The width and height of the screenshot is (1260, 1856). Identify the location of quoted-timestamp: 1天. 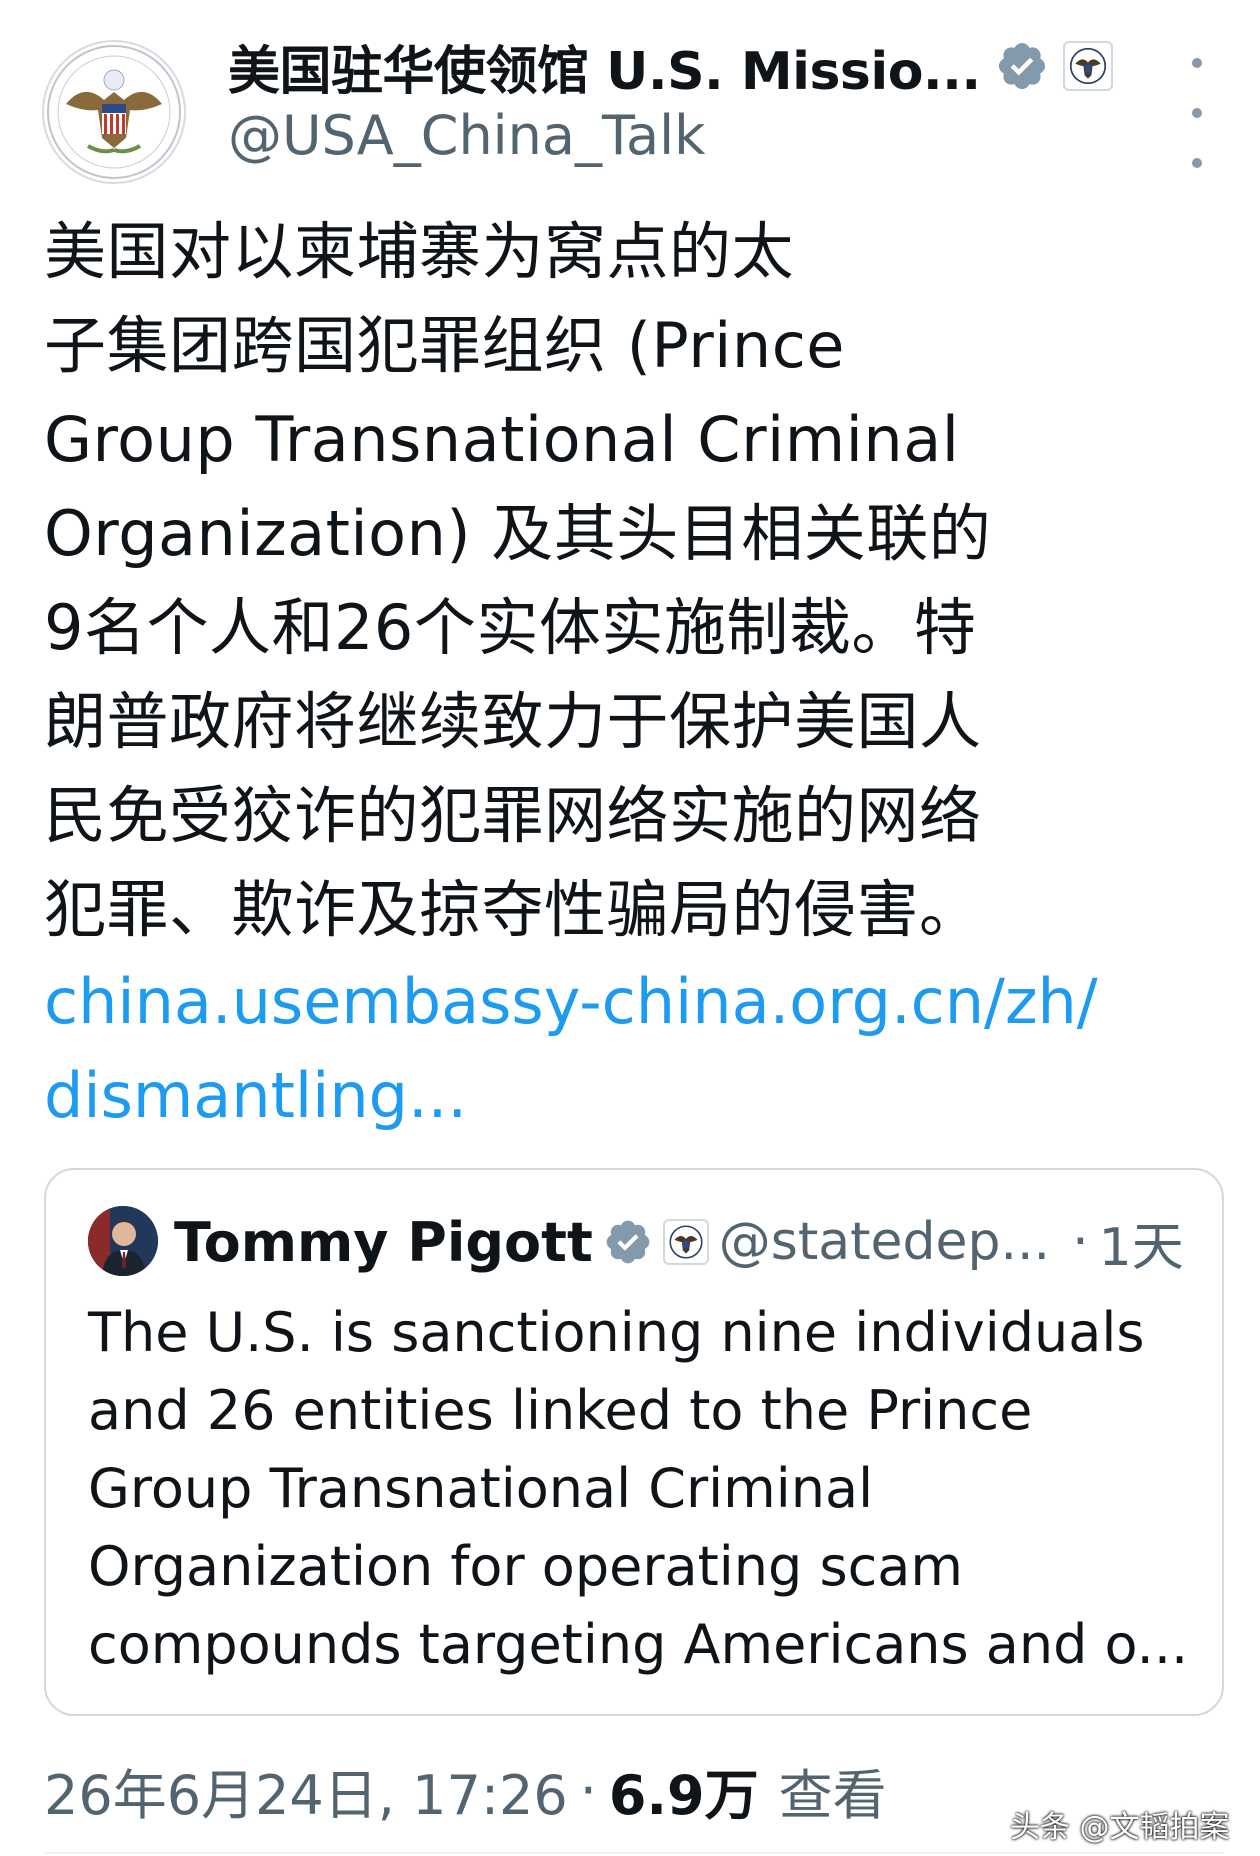
(1141, 1242).